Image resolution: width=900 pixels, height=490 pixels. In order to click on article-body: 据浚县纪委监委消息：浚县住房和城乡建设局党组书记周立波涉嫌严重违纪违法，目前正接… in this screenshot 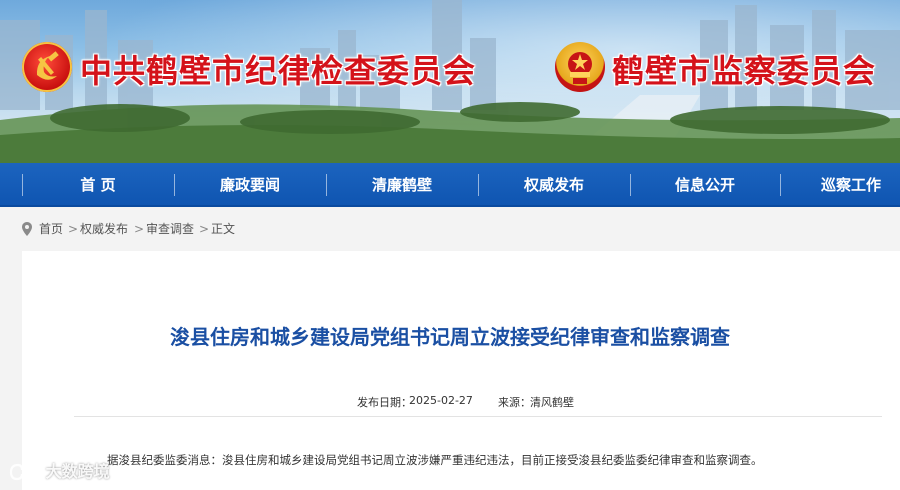, I will do `click(435, 460)`.